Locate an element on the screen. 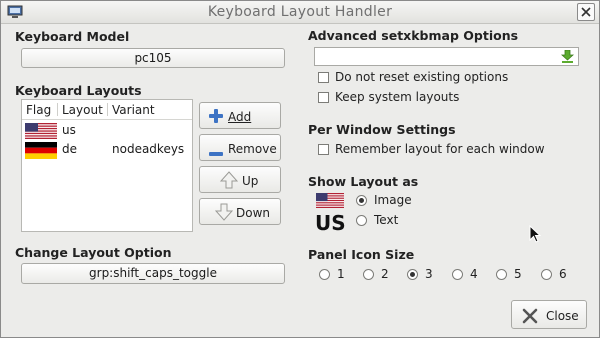 Image resolution: width=600 pixels, height=338 pixels. advanced-options-heading: Advanced setxkbmap Options is located at coordinates (413, 35).